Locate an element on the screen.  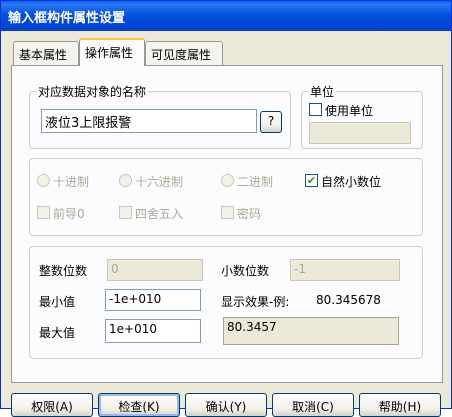
binary-radio is located at coordinates (227, 180).